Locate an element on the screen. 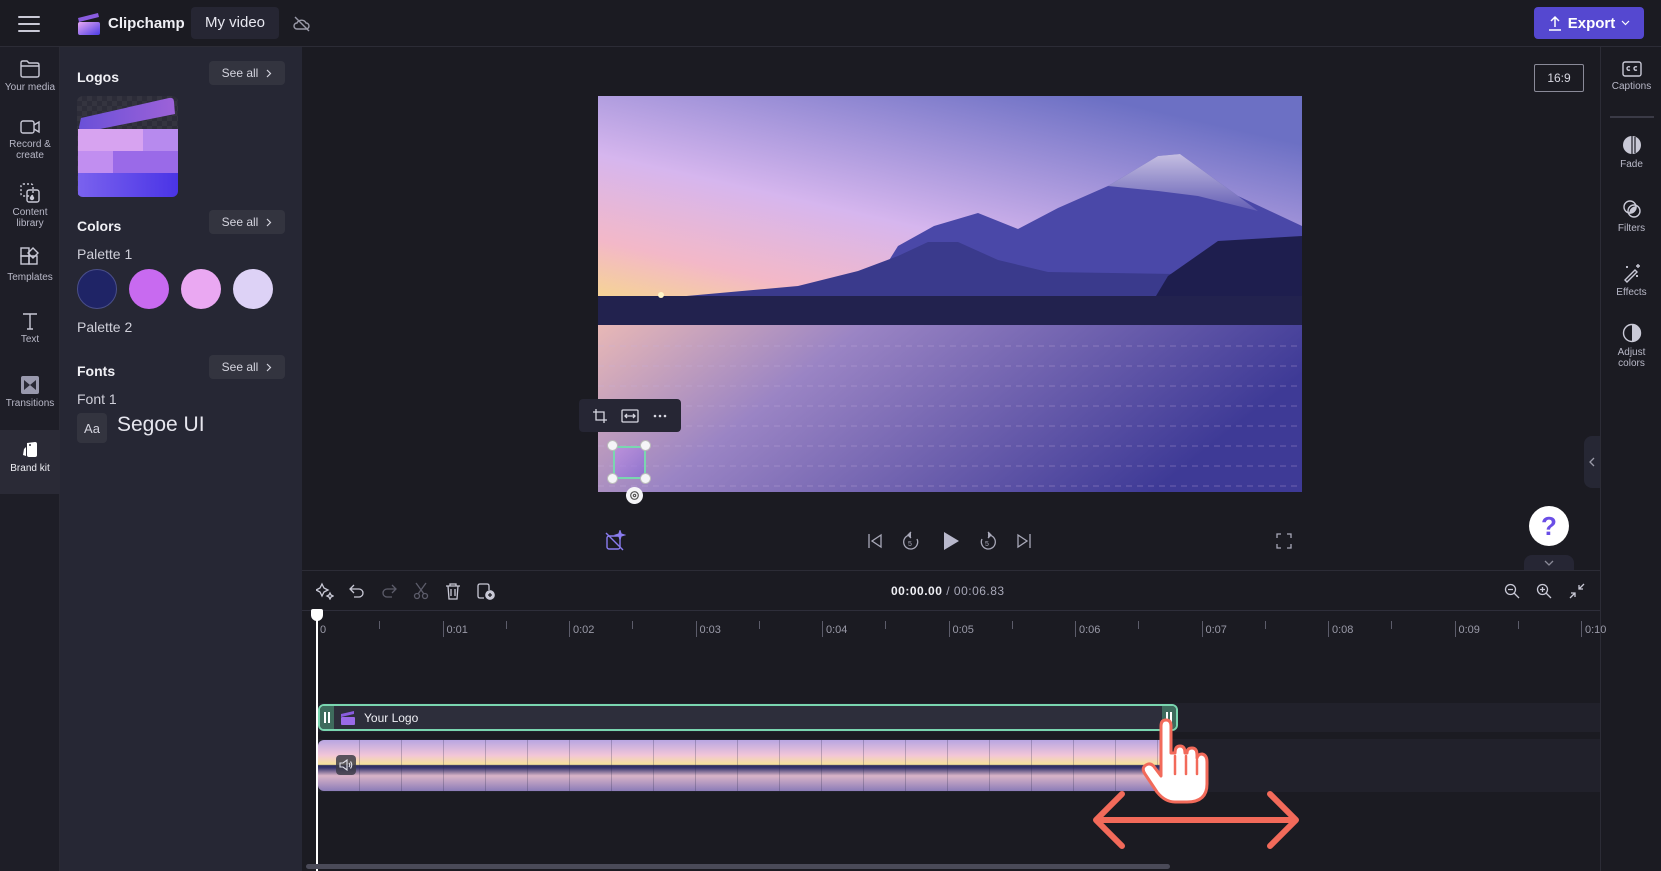  skip-to-end-icon is located at coordinates (1024, 541).